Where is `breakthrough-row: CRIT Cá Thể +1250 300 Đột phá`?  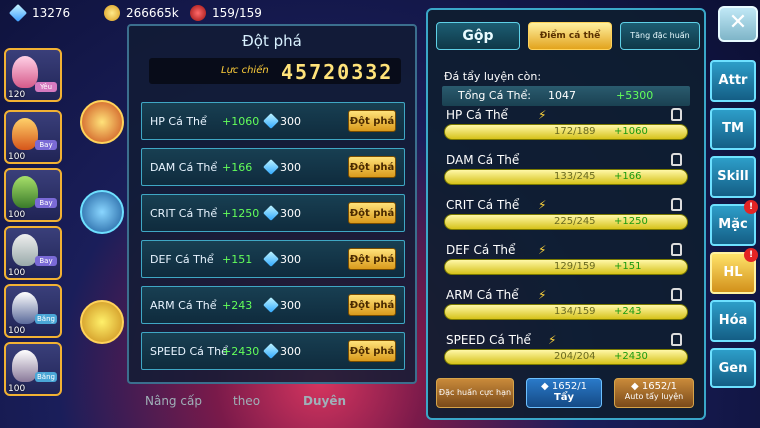 breakthrough-row: CRIT Cá Thể +1250 300 Đột phá is located at coordinates (273, 213).